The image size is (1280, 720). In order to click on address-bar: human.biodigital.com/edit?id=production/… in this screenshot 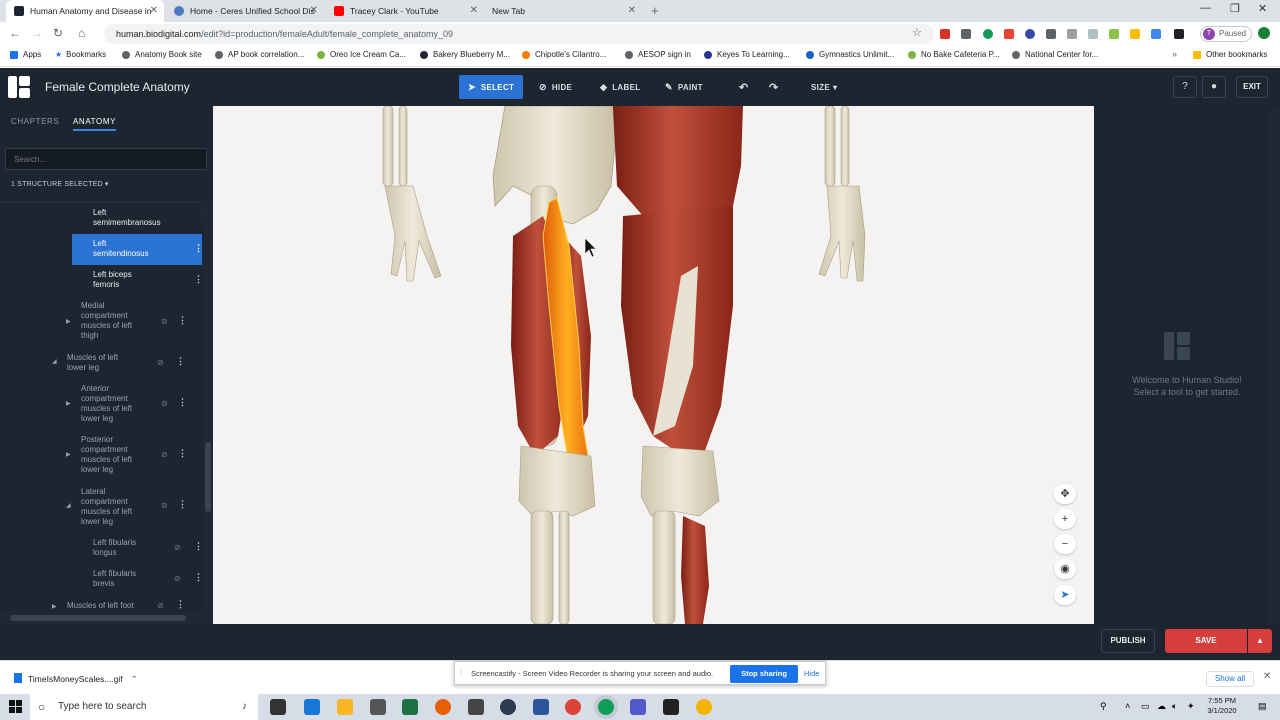, I will do `click(519, 34)`.